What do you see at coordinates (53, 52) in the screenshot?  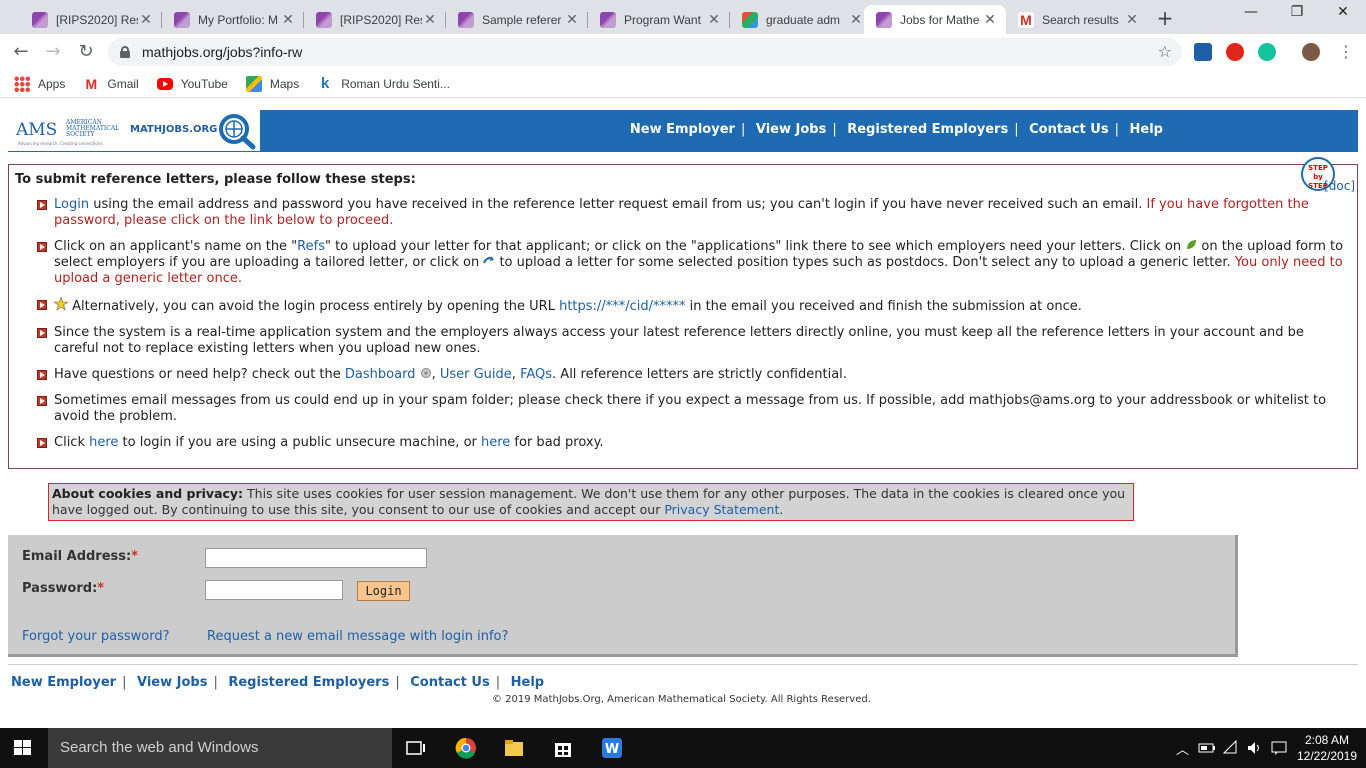 I see `forward-icon: →` at bounding box center [53, 52].